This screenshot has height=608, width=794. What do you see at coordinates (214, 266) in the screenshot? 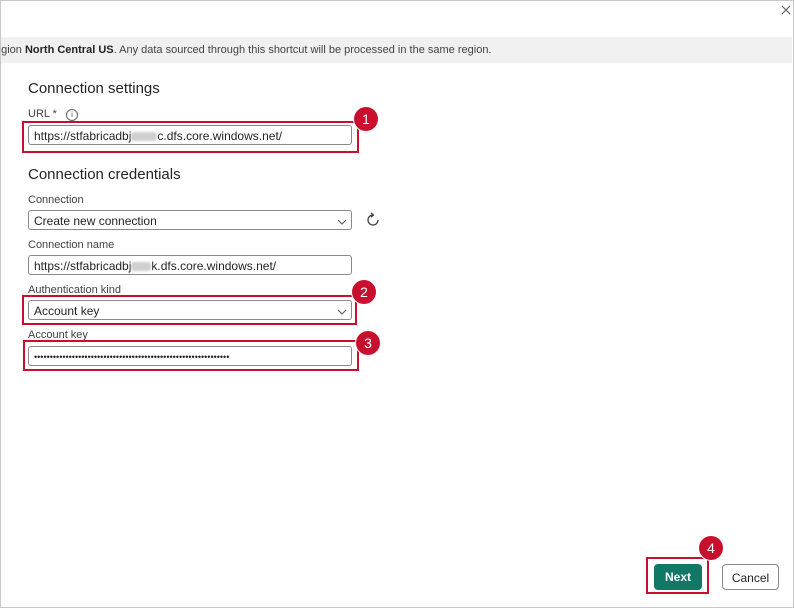
I see `connection-name-end: k.dfs.core.windows.net/` at bounding box center [214, 266].